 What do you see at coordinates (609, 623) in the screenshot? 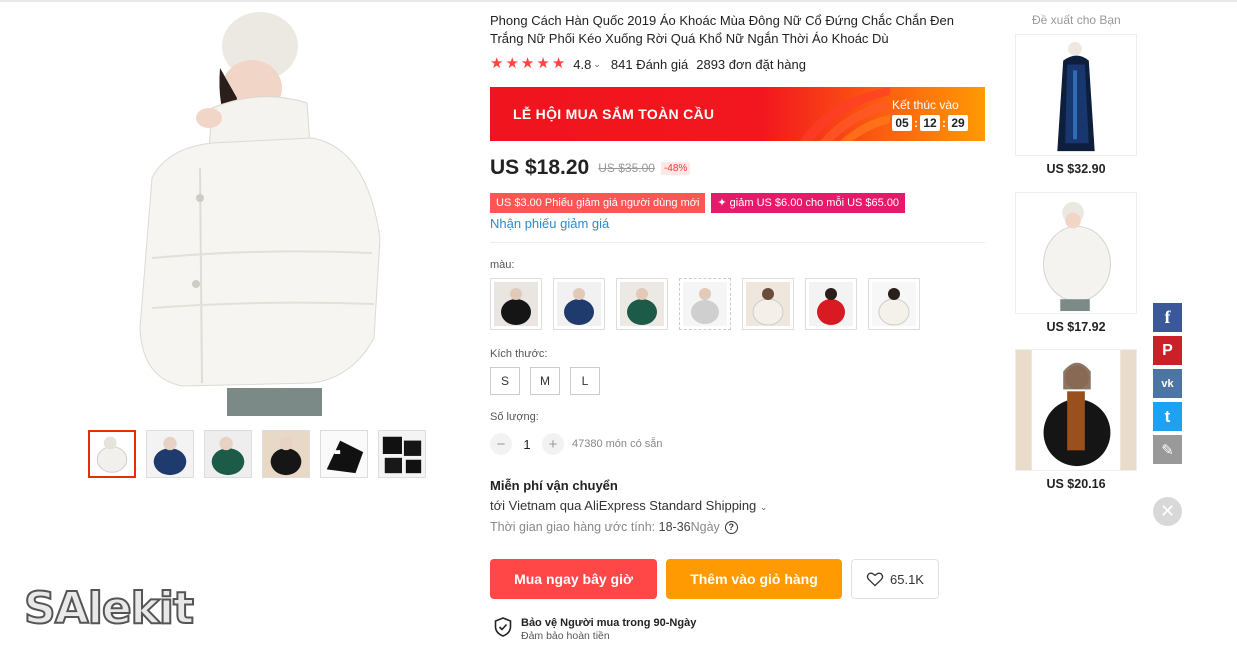
I see `protection-title: Bảo vệ Người mua trong 90-Ngày` at bounding box center [609, 623].